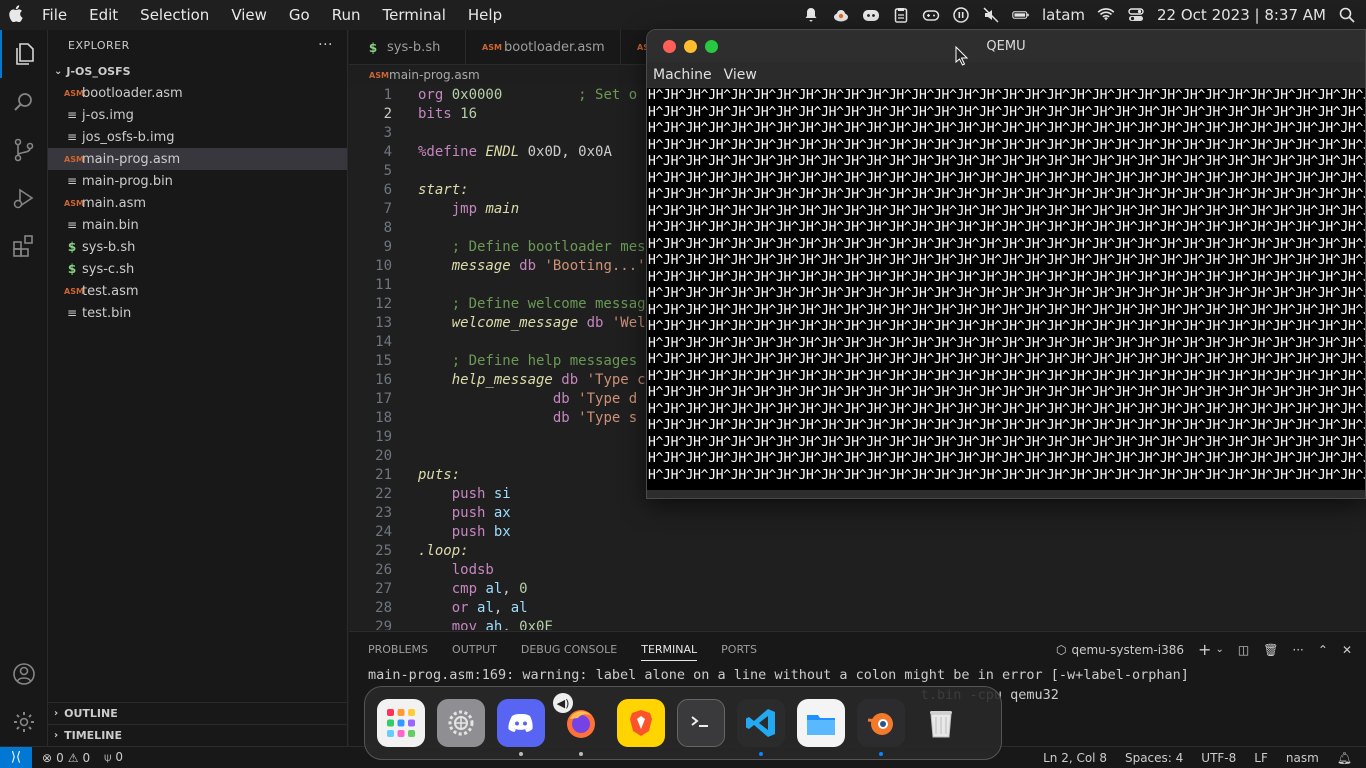  What do you see at coordinates (66, 758) in the screenshot?
I see `problems-status: ⊗ 0 ⚠ 0` at bounding box center [66, 758].